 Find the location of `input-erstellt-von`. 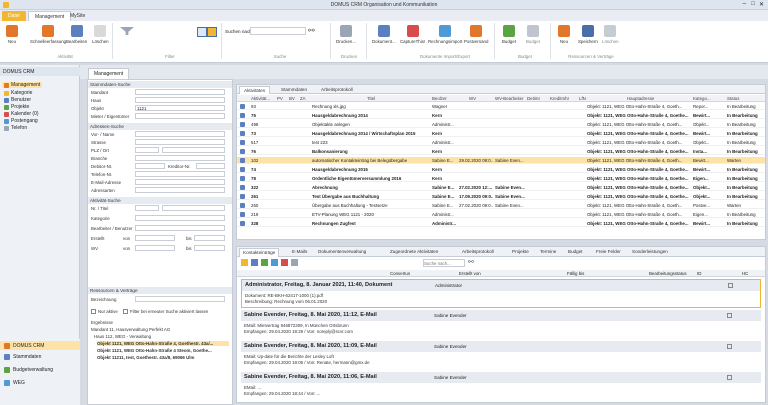

input-erstellt-von is located at coordinates (155, 238).